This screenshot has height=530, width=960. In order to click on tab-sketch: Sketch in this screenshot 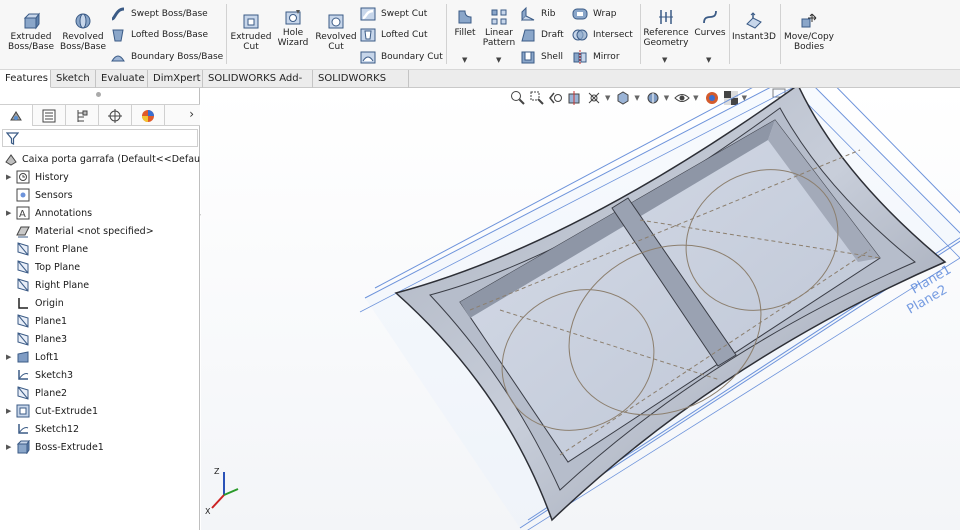, I will do `click(73, 79)`.